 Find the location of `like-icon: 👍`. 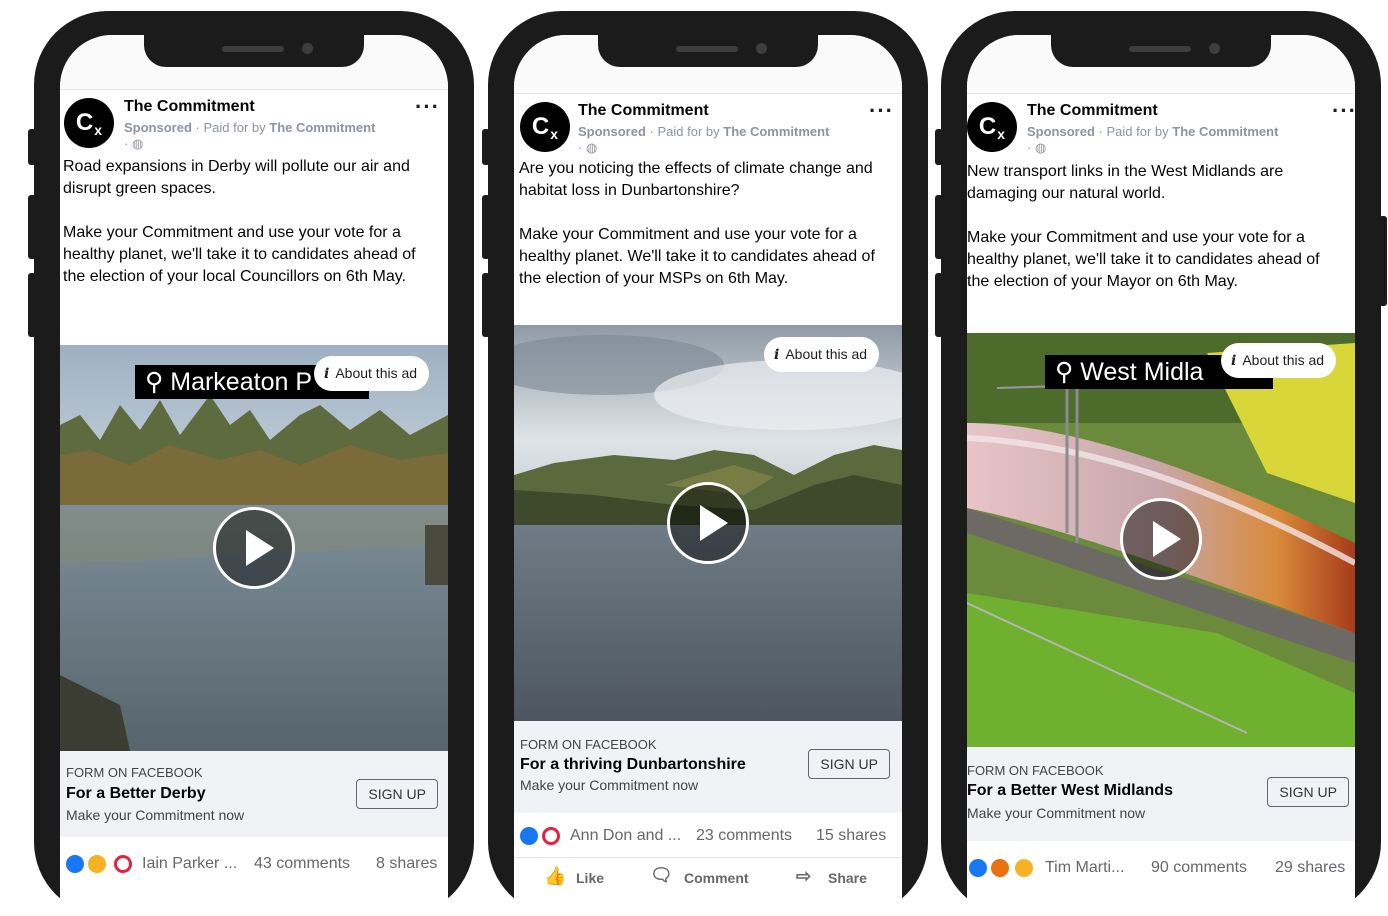

like-icon: 👍 is located at coordinates (555, 876).